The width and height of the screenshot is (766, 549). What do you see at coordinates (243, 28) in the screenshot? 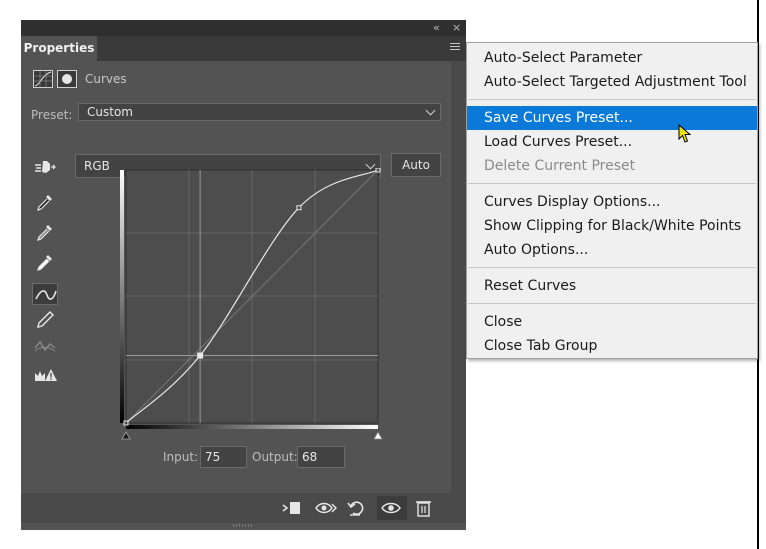
I see `panel-title-strip: « ×` at bounding box center [243, 28].